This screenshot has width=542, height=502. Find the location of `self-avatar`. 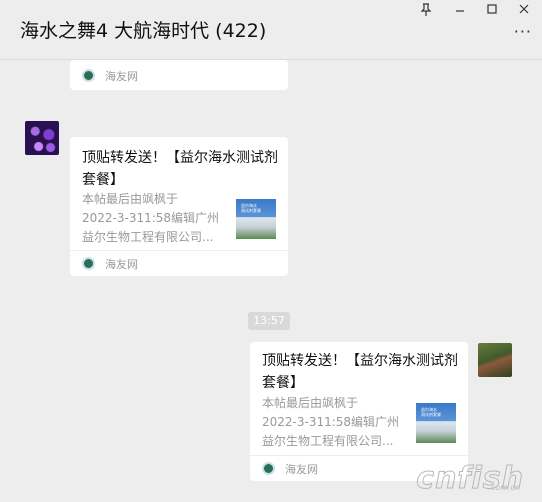

self-avatar is located at coordinates (495, 360).